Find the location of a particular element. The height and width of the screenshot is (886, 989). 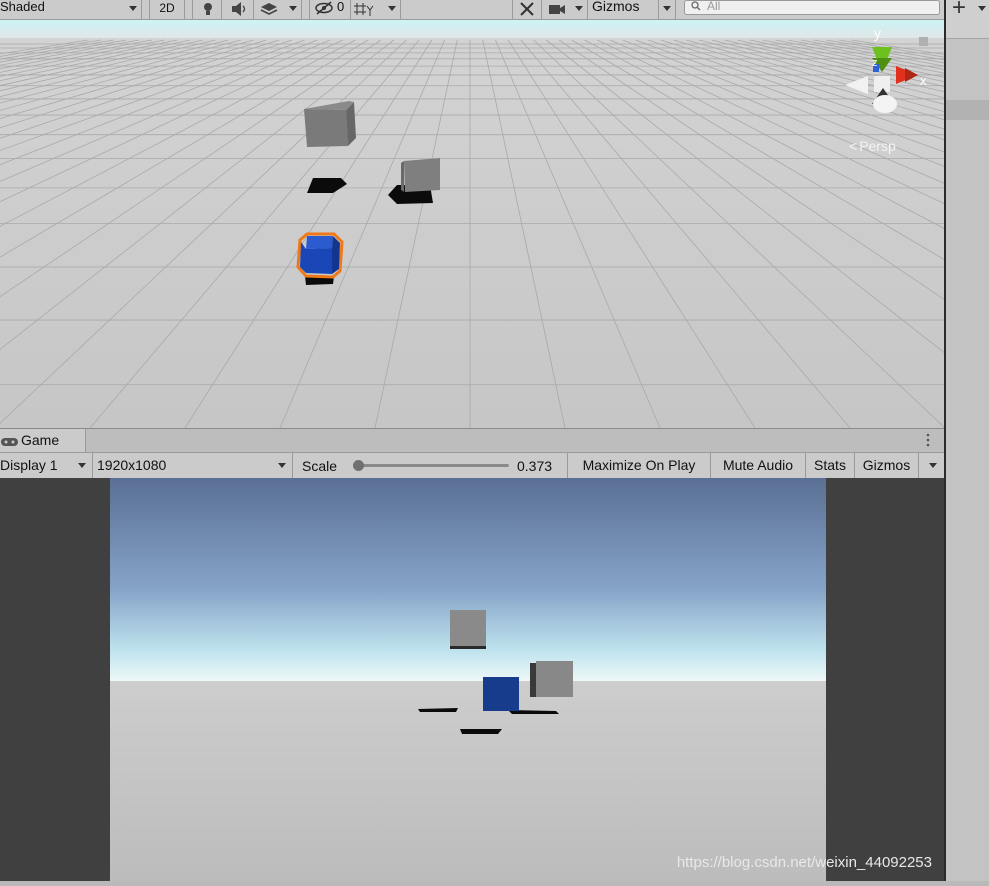

search-icon is located at coordinates (696, 6).